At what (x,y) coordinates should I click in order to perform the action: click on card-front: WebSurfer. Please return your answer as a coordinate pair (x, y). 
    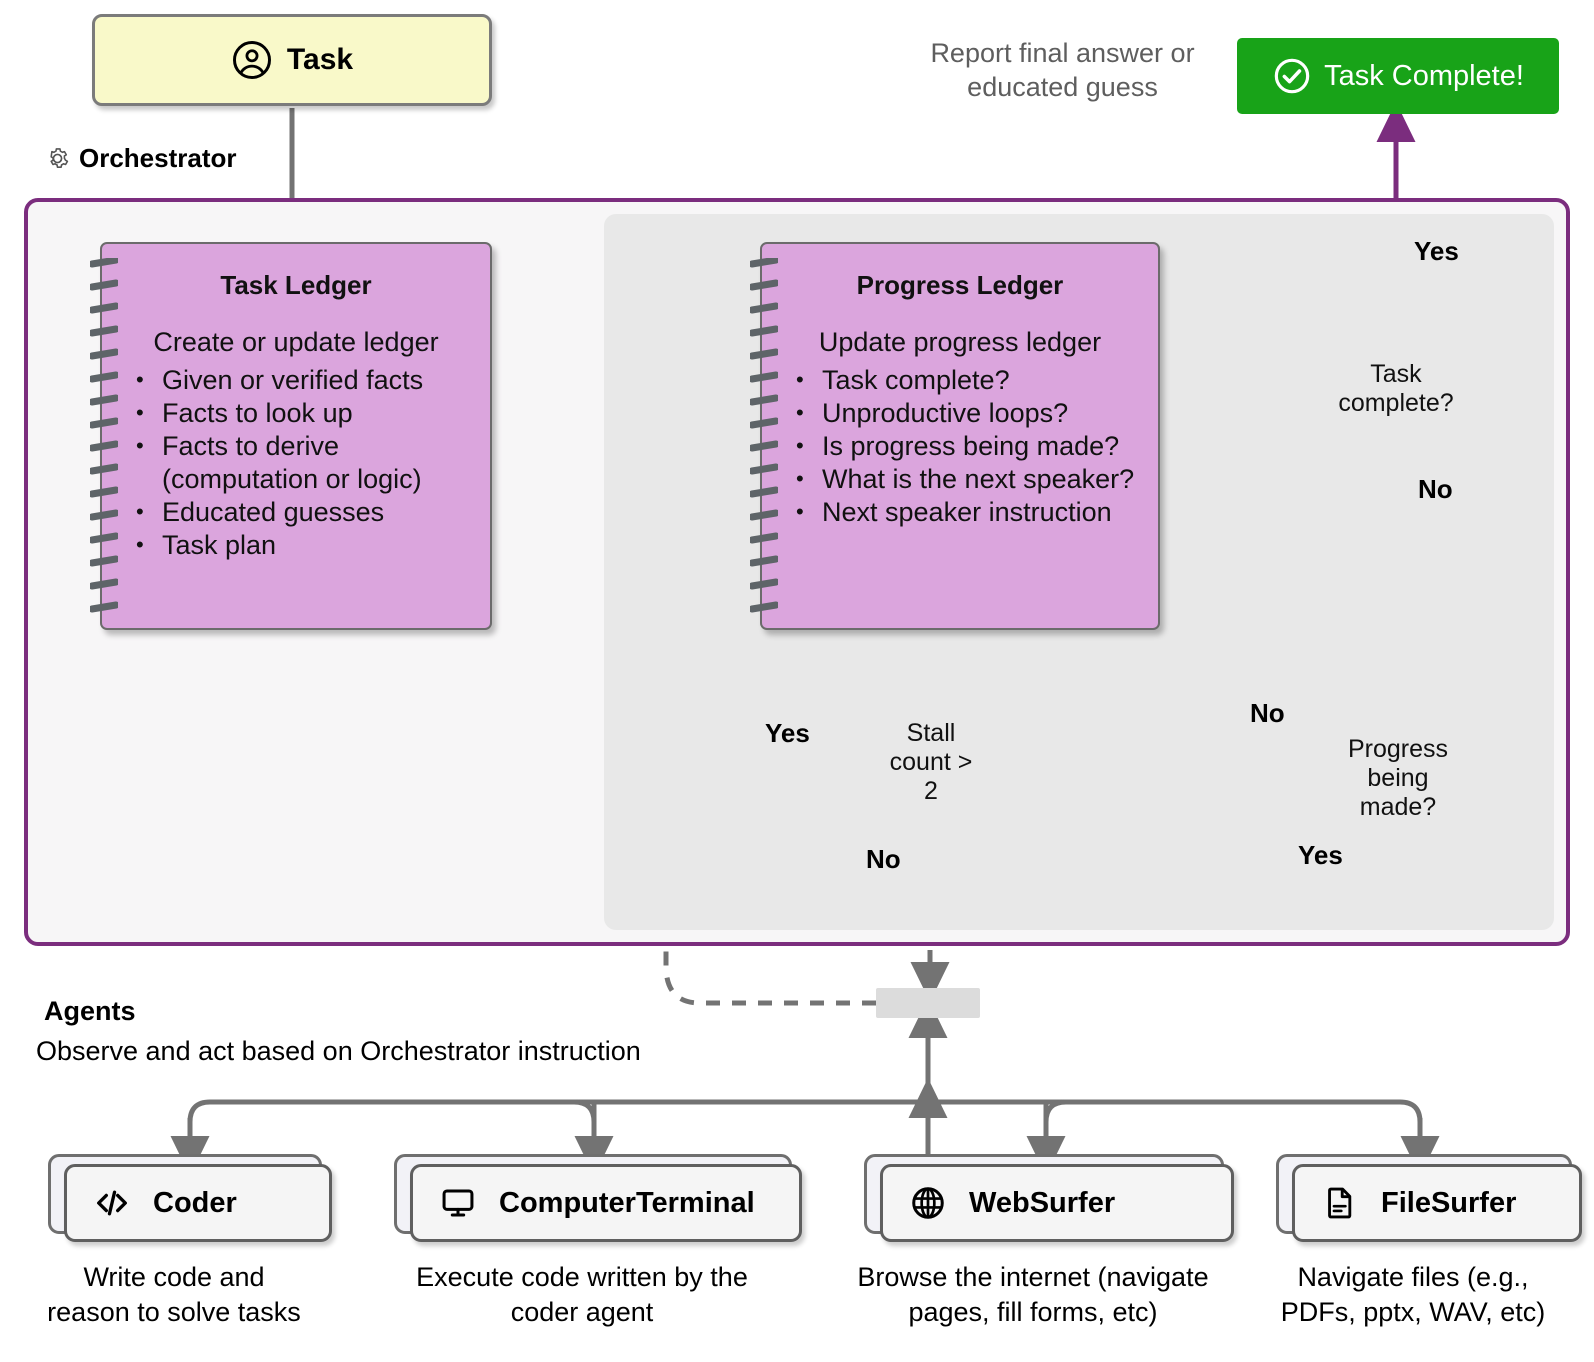
    Looking at the image, I should click on (1057, 1203).